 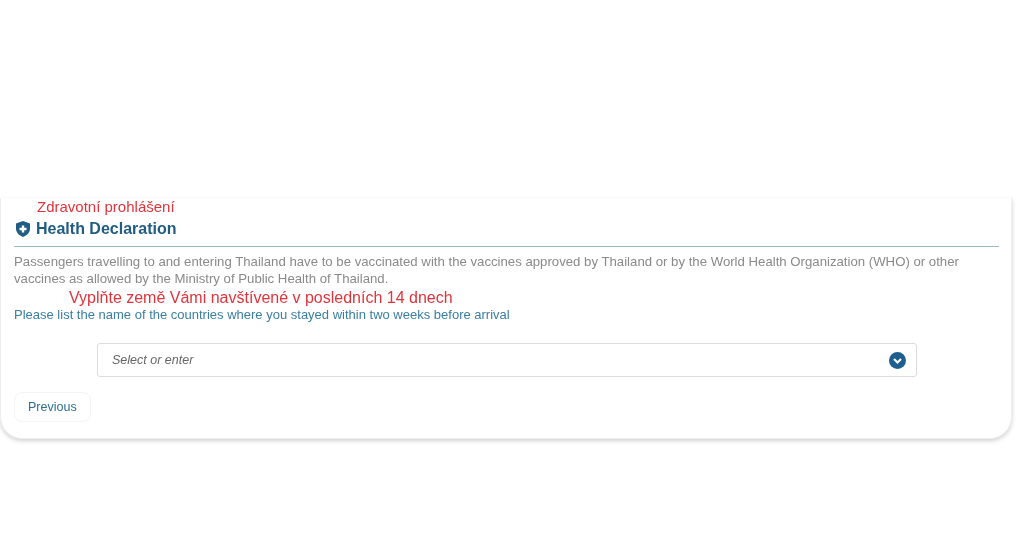 I want to click on shield-icon, so click(x=23, y=229).